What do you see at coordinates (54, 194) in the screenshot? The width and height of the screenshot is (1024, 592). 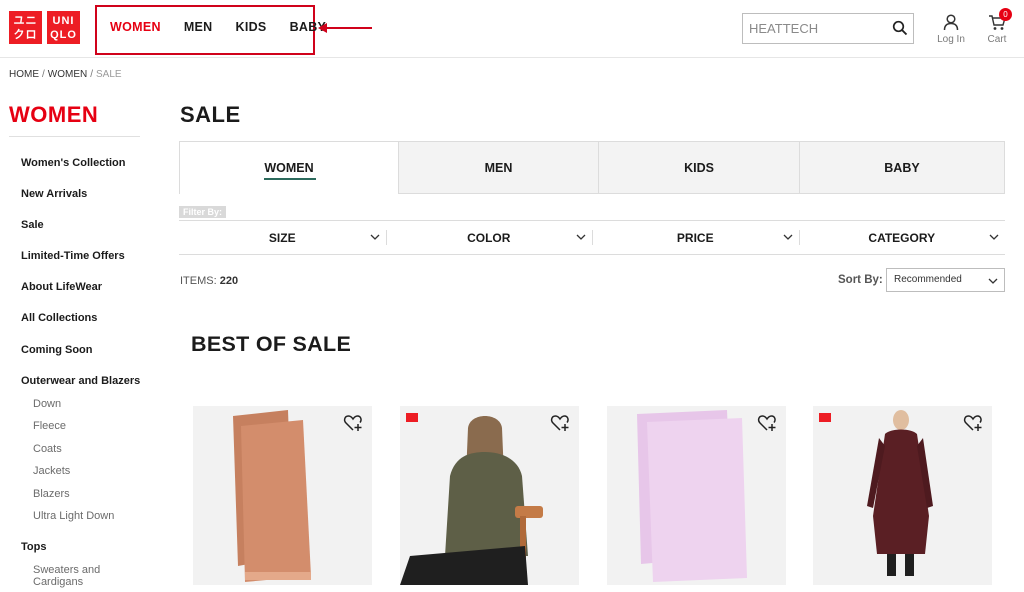 I see `sidebar-item-new-arrivals: New Arrivals` at bounding box center [54, 194].